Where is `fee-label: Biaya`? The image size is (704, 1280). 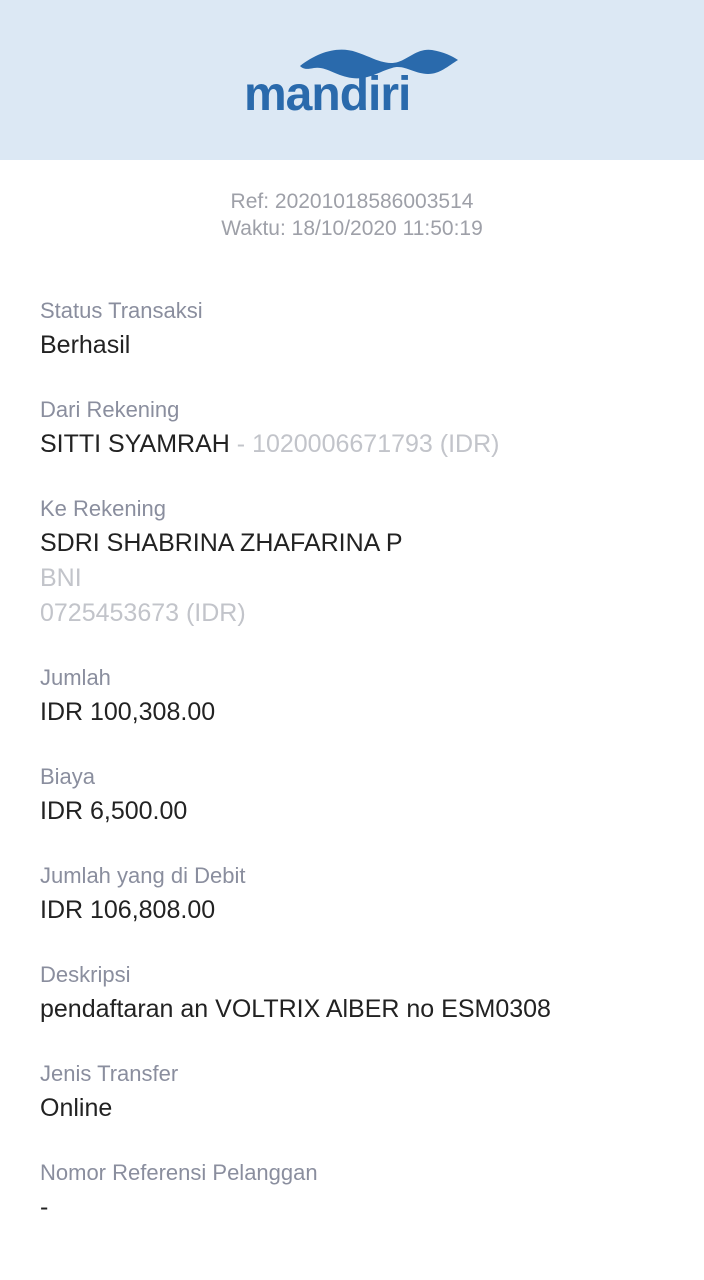 fee-label: Biaya is located at coordinates (68, 776).